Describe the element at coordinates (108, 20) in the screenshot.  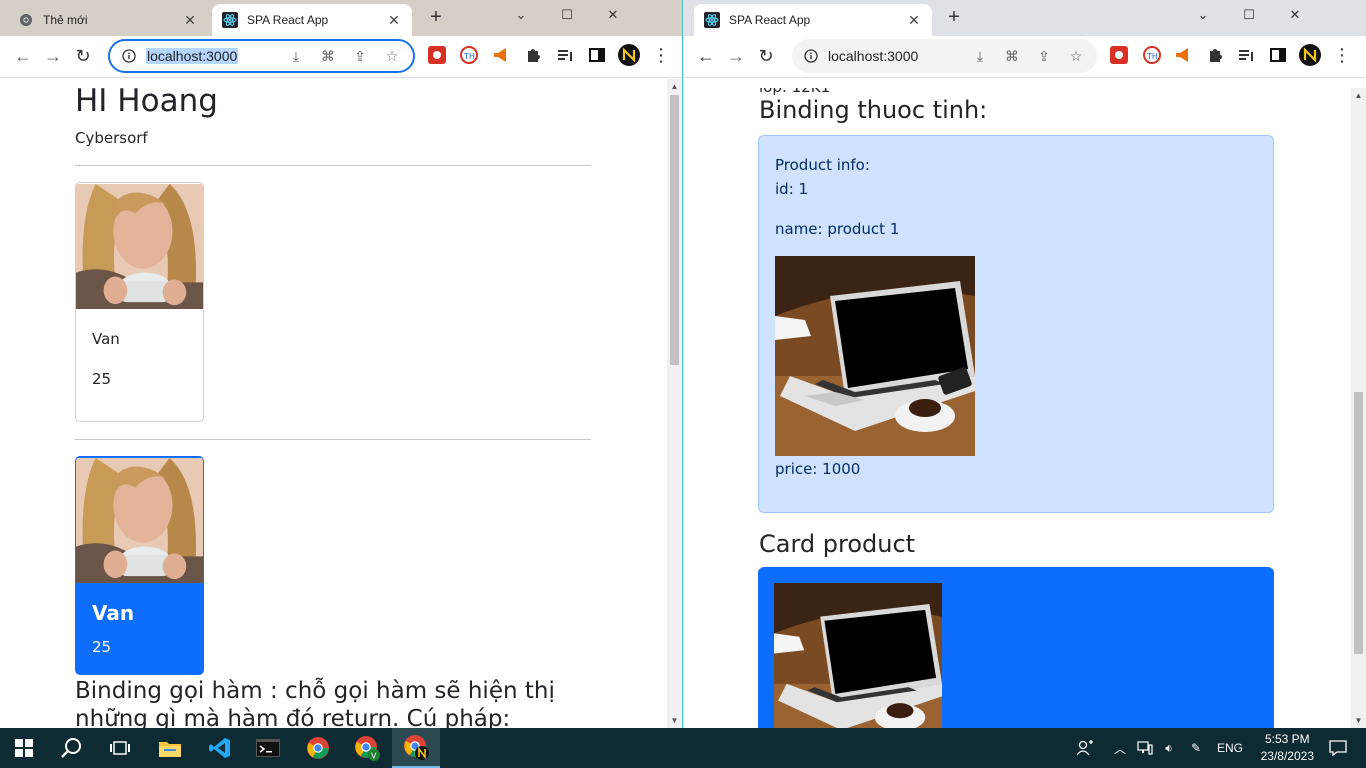
I see `tab-new-tab: Thẻ mới ✕` at that location.